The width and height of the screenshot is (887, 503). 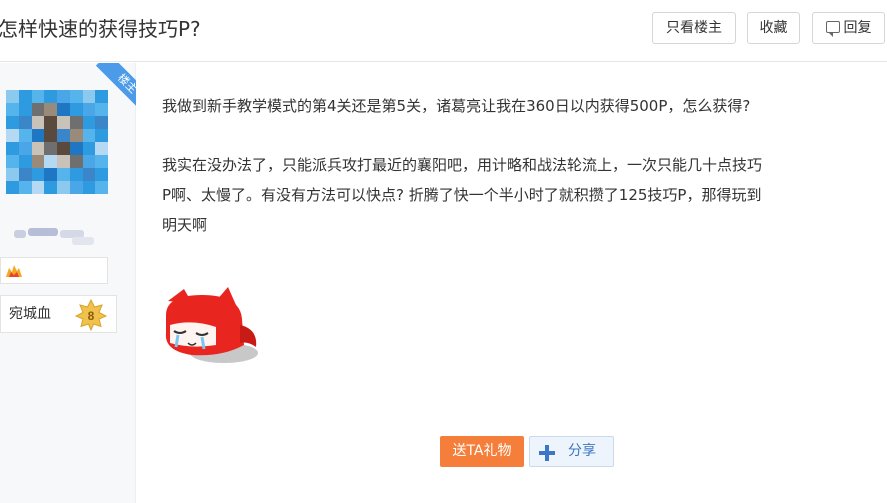 What do you see at coordinates (185, 225) in the screenshot?
I see `post-line: 明天啊` at bounding box center [185, 225].